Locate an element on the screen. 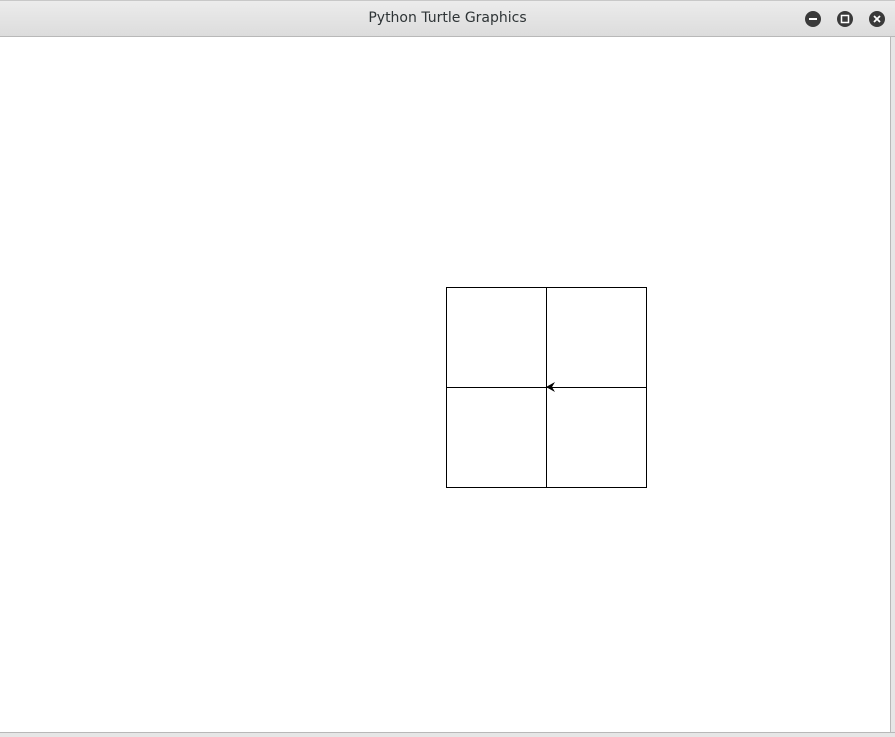 The height and width of the screenshot is (737, 895). maximize-button is located at coordinates (845, 19).